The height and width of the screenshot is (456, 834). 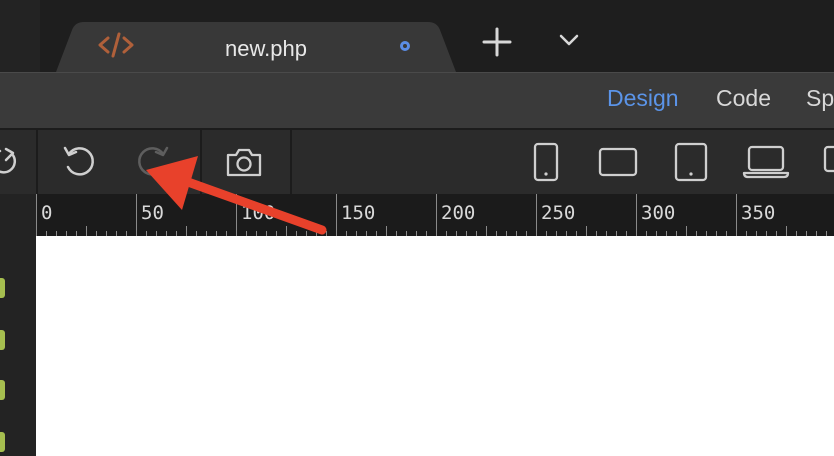 What do you see at coordinates (116, 45) in the screenshot?
I see `code-icon` at bounding box center [116, 45].